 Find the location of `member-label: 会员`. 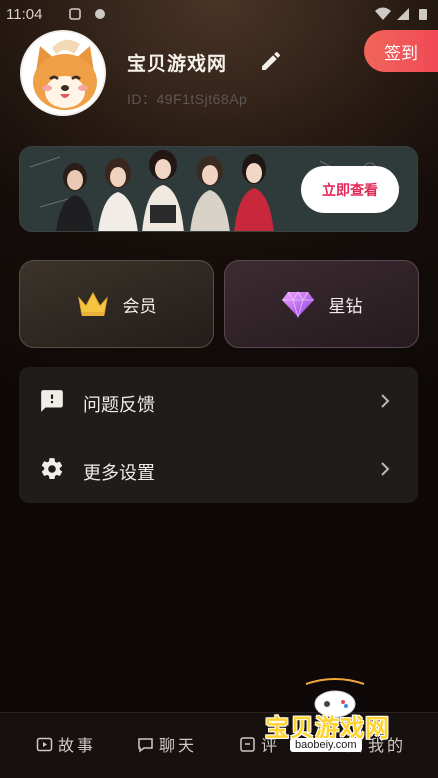

member-label: 会员 is located at coordinates (139, 306).